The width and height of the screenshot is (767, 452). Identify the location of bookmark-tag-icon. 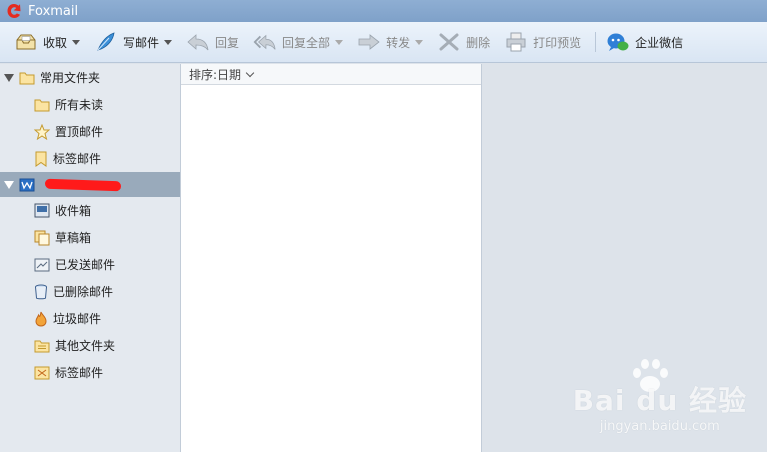
(41, 159).